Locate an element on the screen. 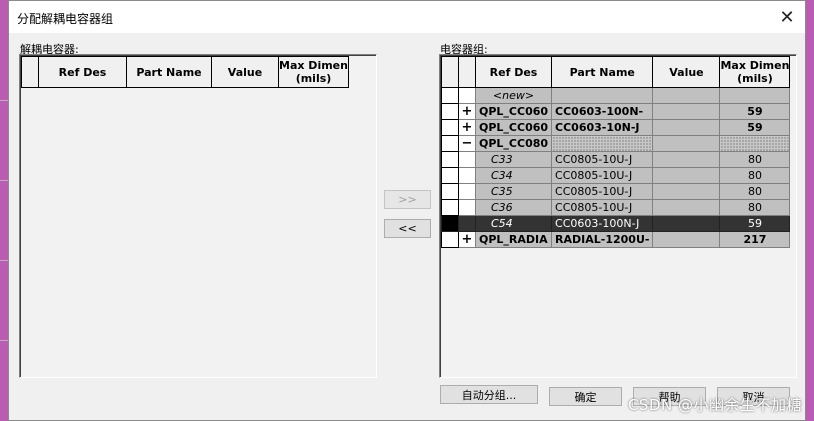 This screenshot has width=814, height=421. table-row: <new> is located at coordinates (616, 95).